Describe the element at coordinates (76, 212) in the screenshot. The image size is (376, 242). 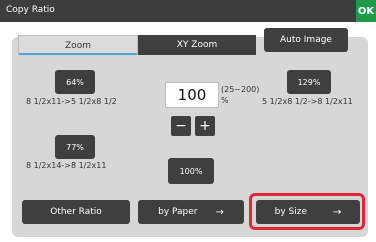
I see `other-ratio-button: Other Ratio` at that location.